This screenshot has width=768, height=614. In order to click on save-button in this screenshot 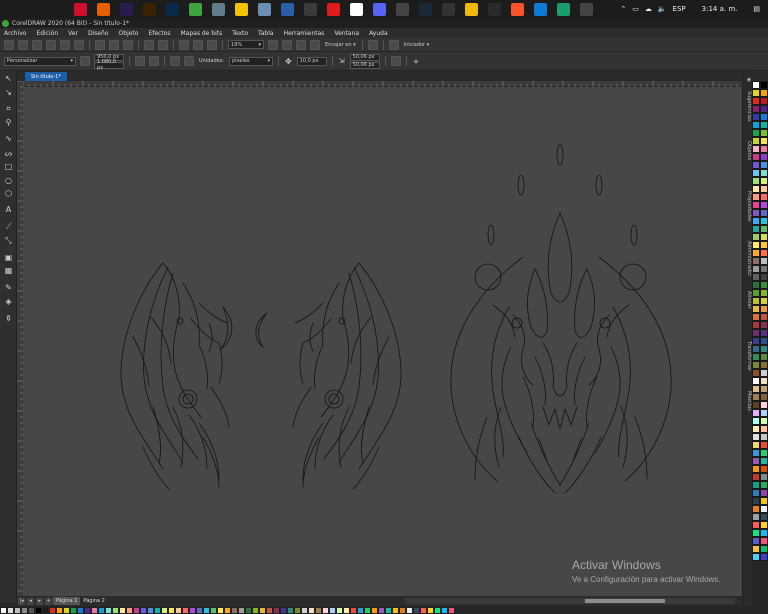, I will do `click(37, 44)`.